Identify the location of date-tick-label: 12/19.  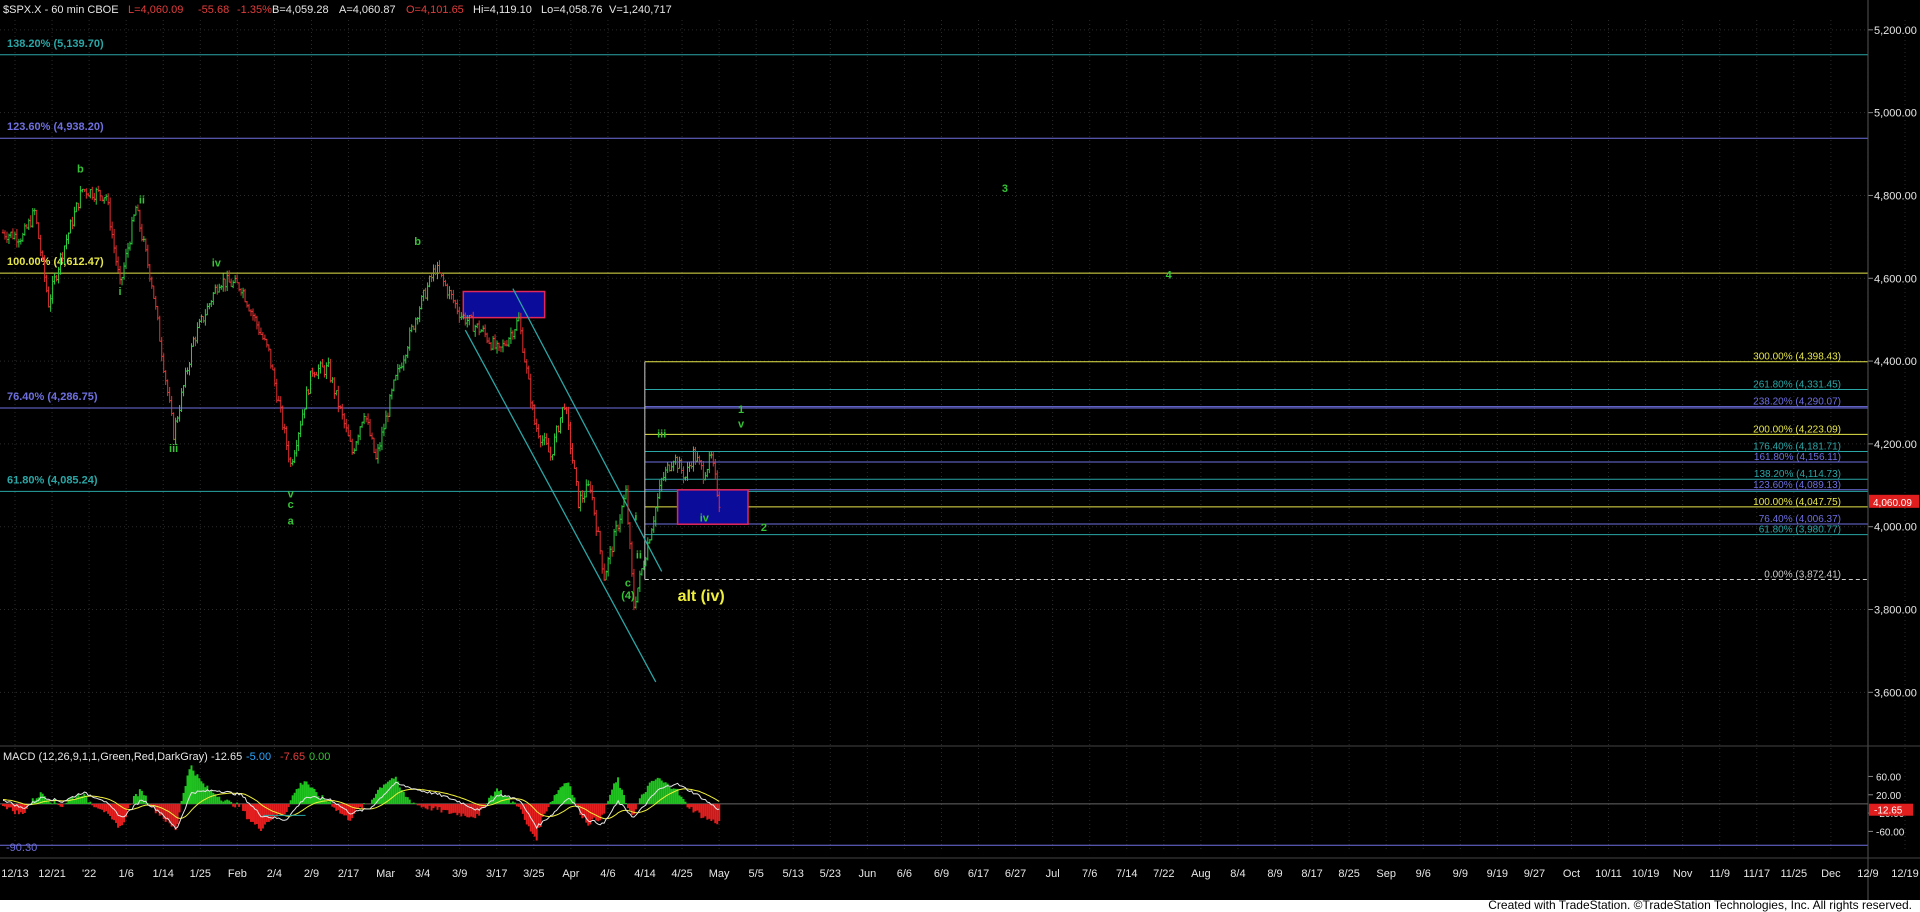
(1905, 874).